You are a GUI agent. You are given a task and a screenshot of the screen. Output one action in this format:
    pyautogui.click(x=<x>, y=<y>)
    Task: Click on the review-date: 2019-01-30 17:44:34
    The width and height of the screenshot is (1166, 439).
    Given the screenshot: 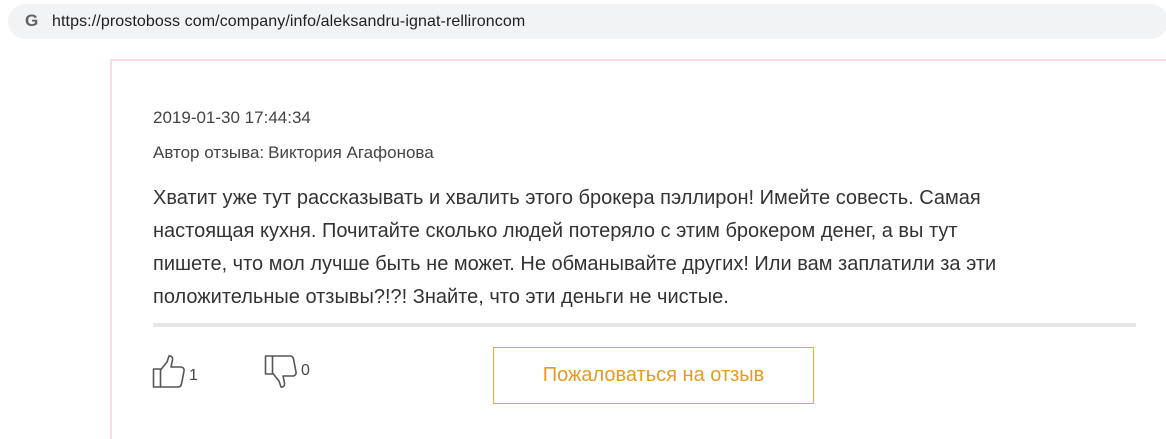 What is the action you would take?
    pyautogui.click(x=232, y=117)
    